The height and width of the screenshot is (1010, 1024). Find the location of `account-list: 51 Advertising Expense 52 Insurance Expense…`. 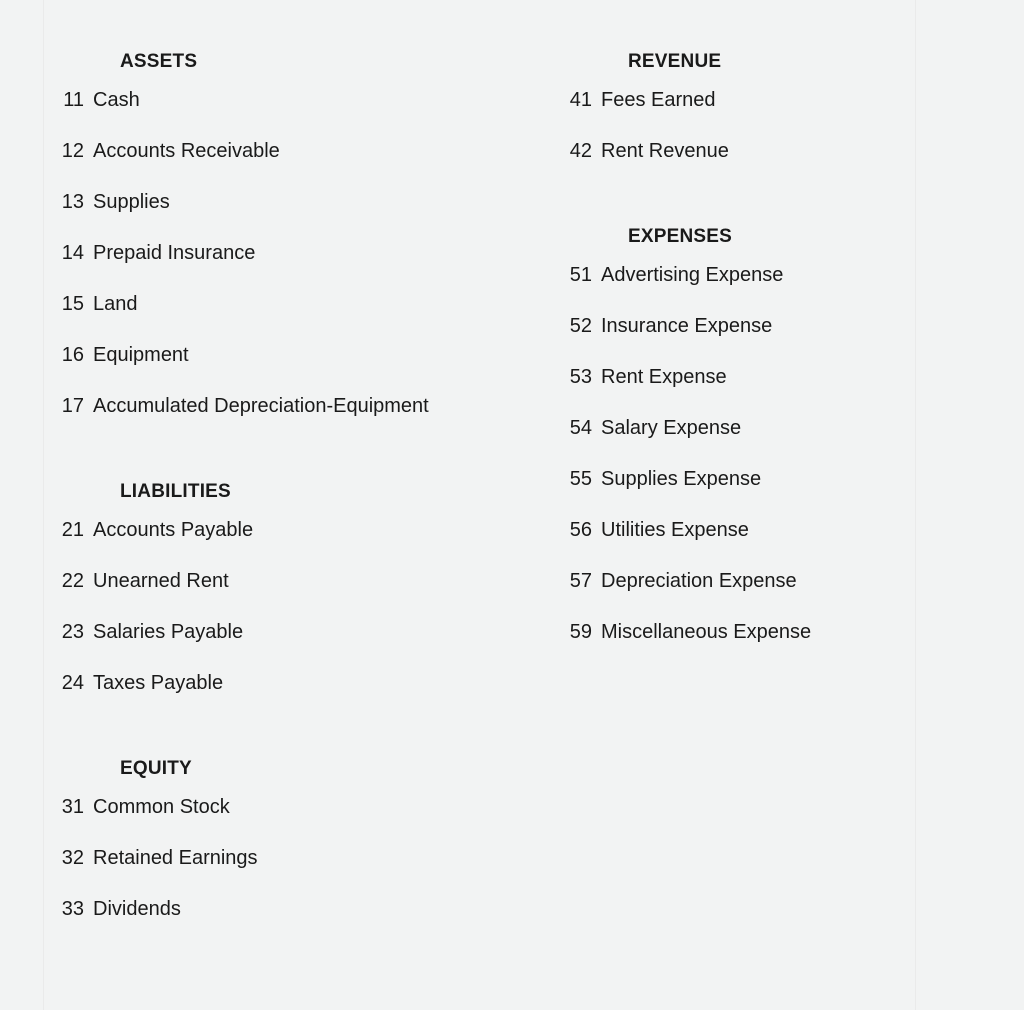

account-list: 51 Advertising Expense 52 Insurance Expense… is located at coordinates (733, 454).